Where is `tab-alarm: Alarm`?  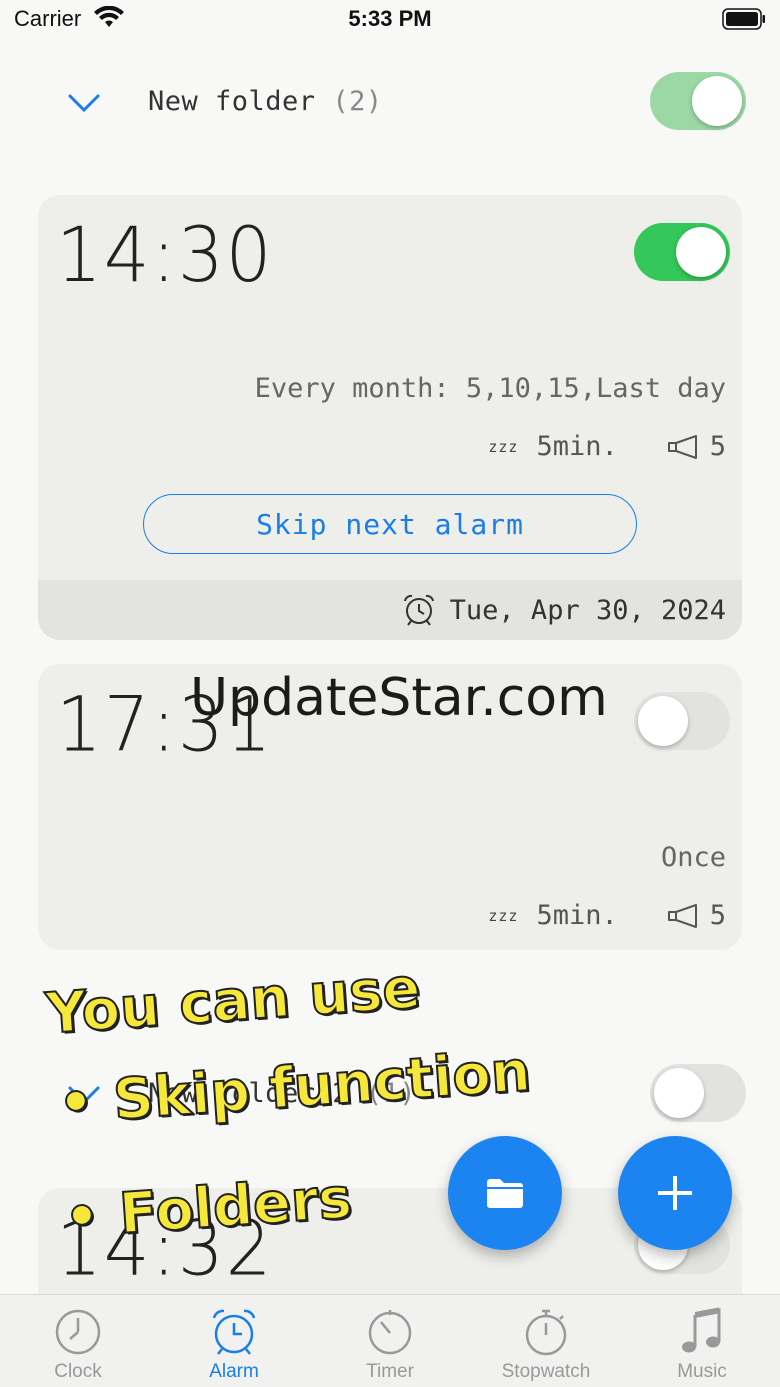 tab-alarm: Alarm is located at coordinates (234, 1341).